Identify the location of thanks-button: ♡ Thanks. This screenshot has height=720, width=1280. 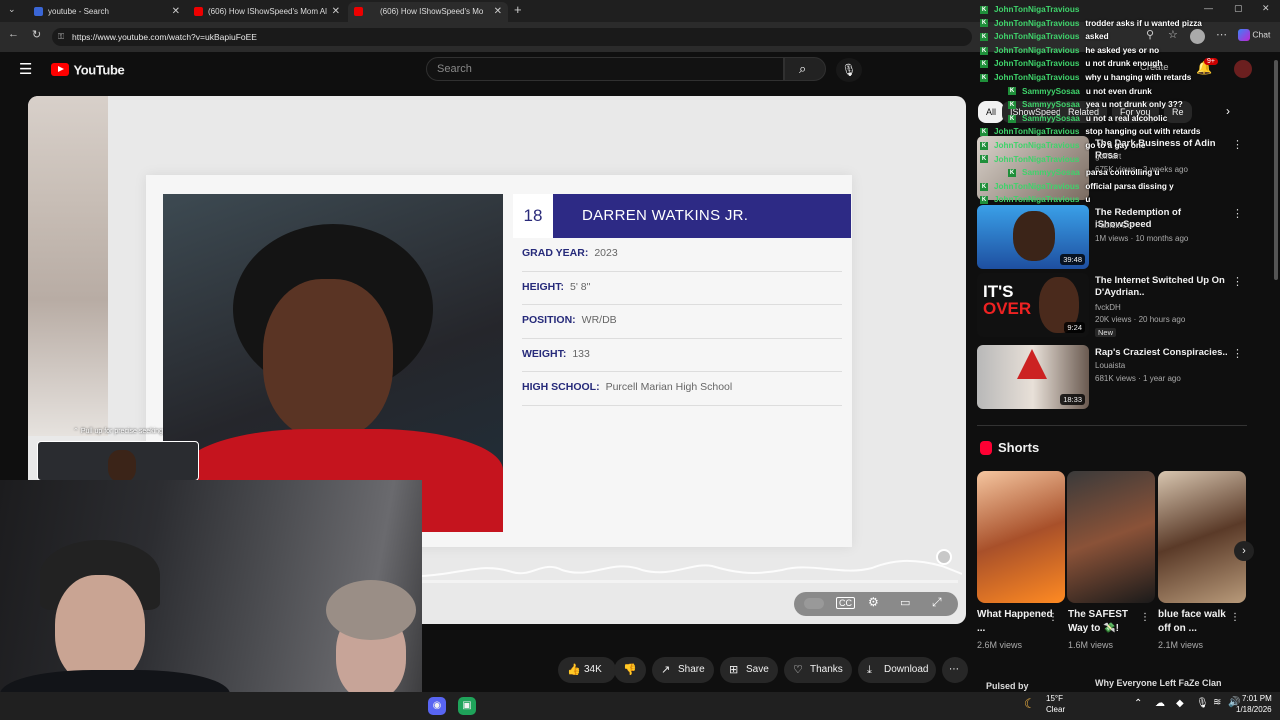
(818, 670).